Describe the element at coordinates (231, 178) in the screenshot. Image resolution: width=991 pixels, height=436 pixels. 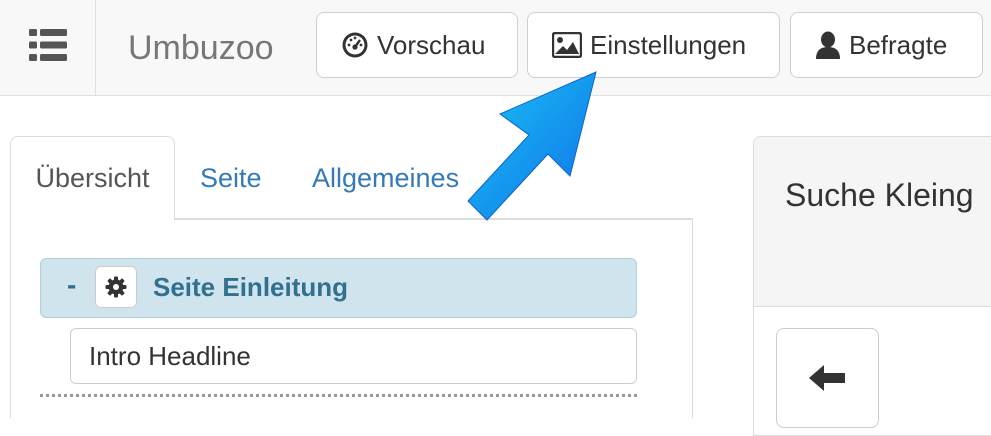
I see `tab-page: Seite` at that location.